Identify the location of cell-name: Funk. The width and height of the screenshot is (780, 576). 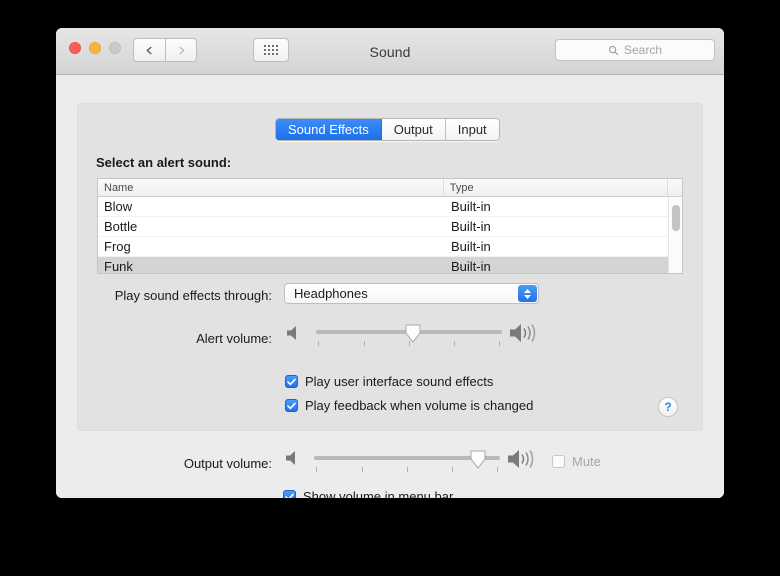
(118, 266).